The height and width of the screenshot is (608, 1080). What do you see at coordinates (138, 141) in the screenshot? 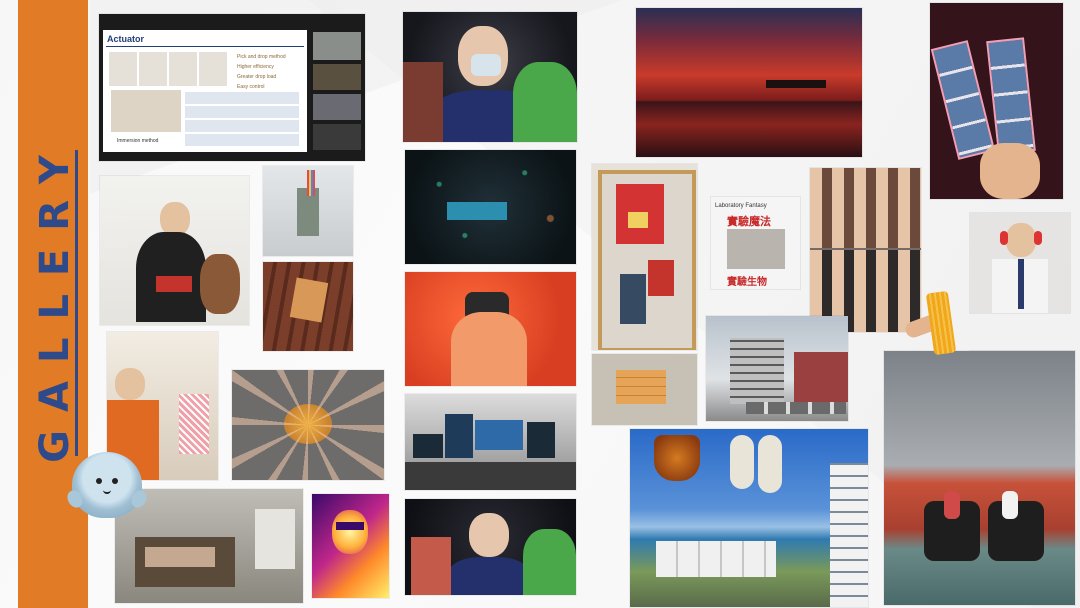
I see `slide-caption: Immersion method` at bounding box center [138, 141].